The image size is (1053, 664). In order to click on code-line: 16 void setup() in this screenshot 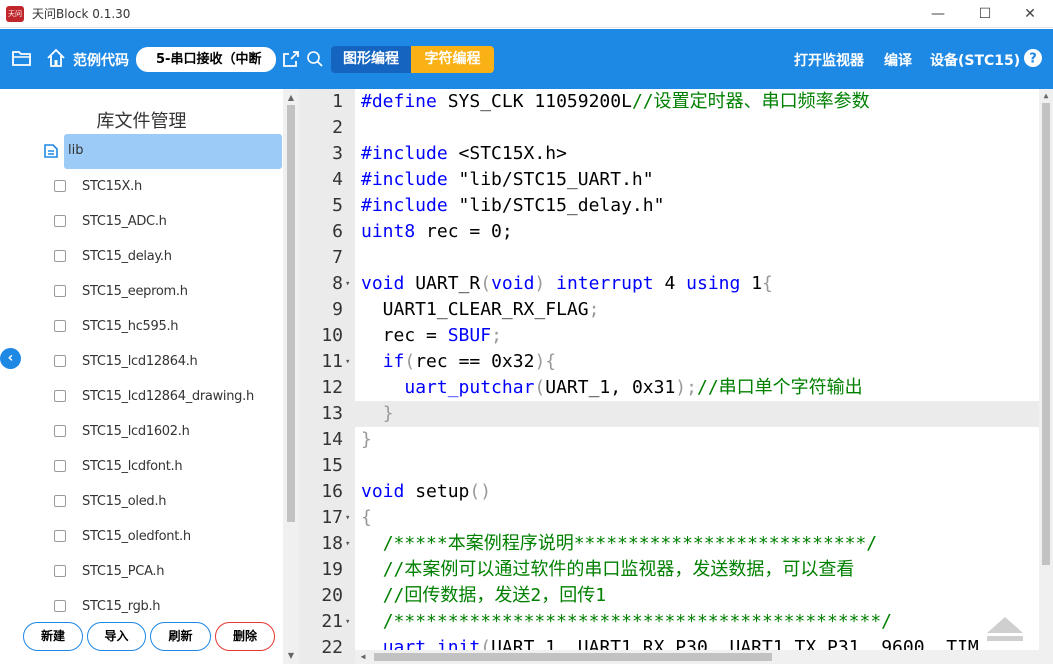, I will do `click(669, 492)`.